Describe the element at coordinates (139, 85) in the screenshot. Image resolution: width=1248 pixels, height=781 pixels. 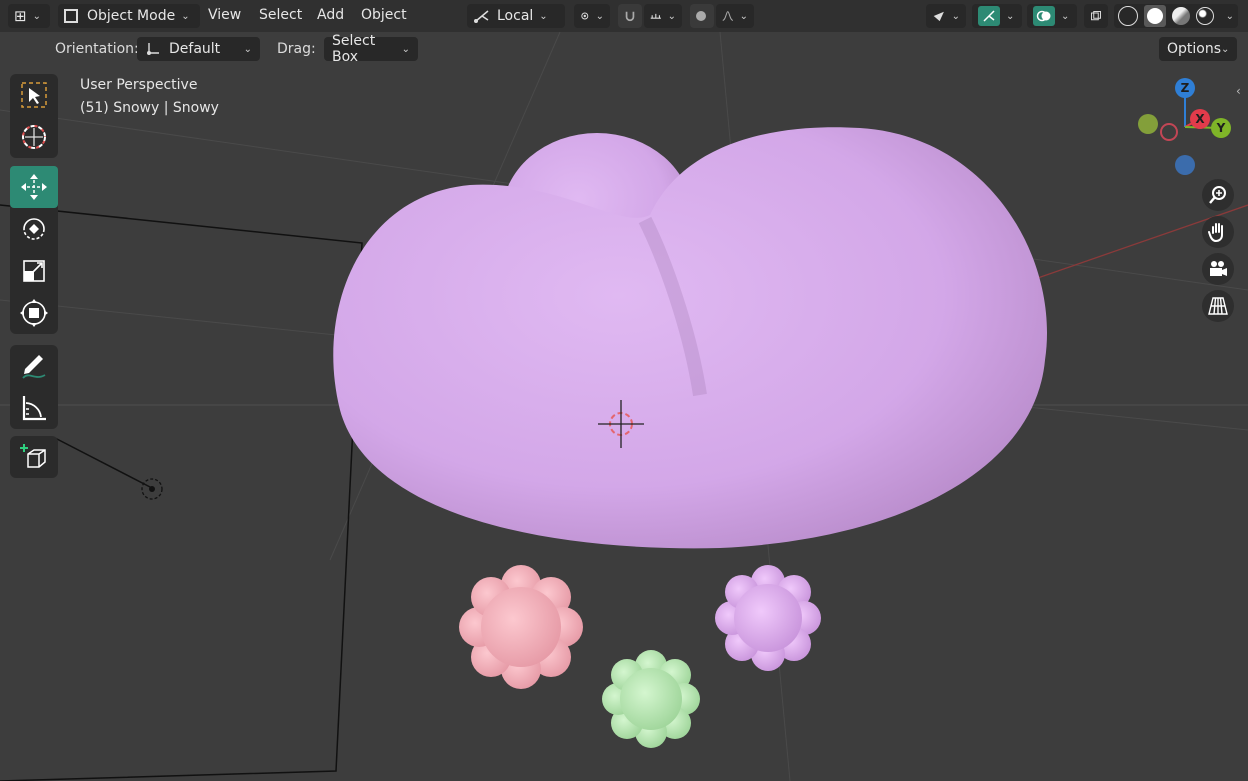
I see `view-name: User Perspective` at that location.